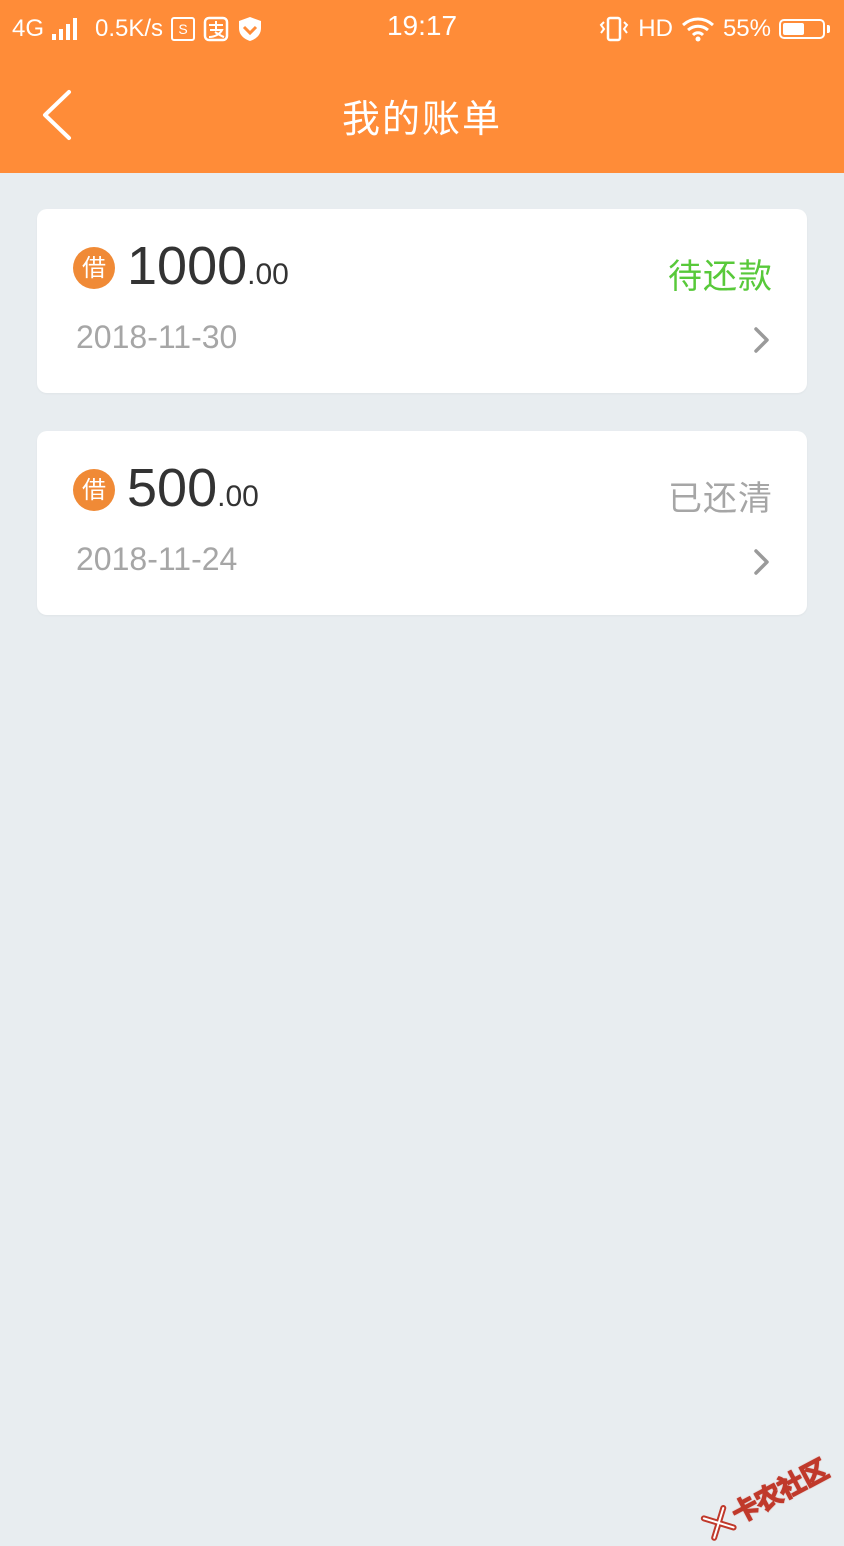 The width and height of the screenshot is (844, 1546). I want to click on bill-status: 待还款, so click(720, 277).